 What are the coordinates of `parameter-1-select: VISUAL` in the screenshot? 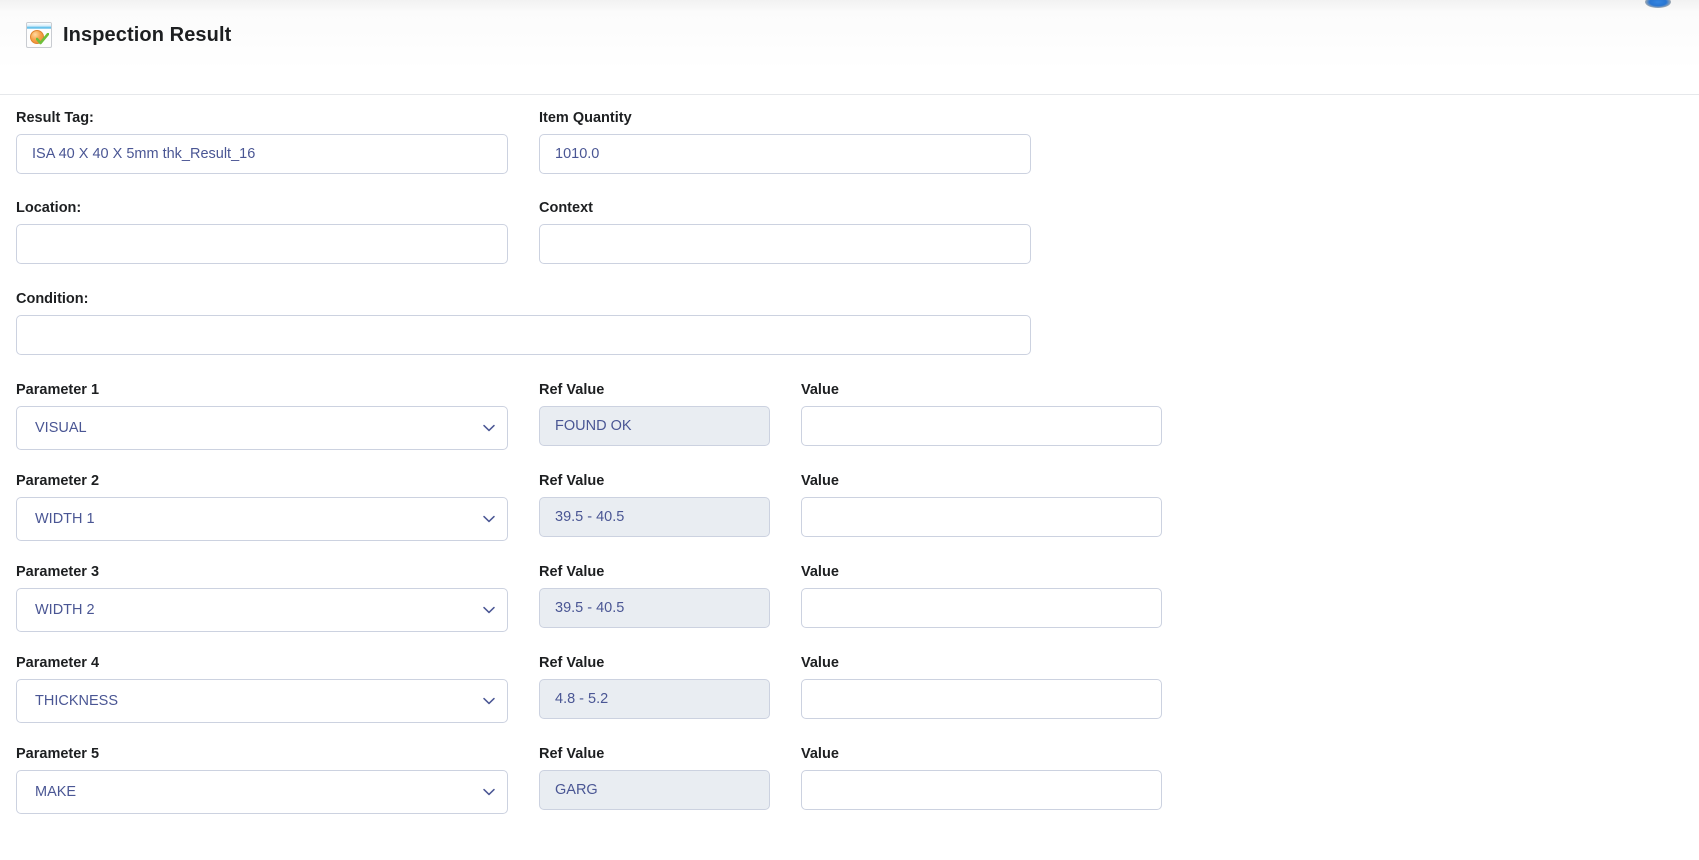 It's located at (262, 427).